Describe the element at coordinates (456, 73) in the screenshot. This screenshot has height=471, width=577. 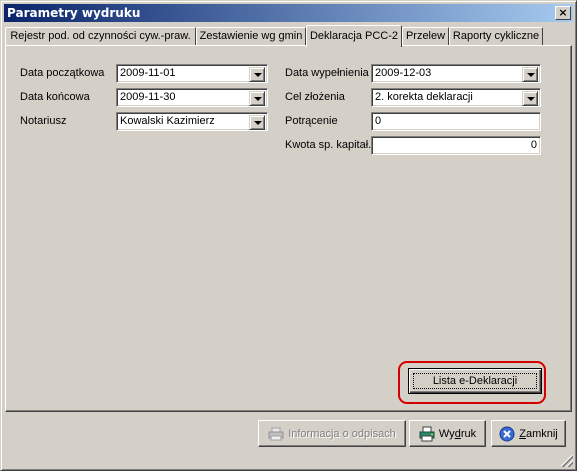
I see `data-wypelnienia-dropdown: 2009-12-03` at that location.